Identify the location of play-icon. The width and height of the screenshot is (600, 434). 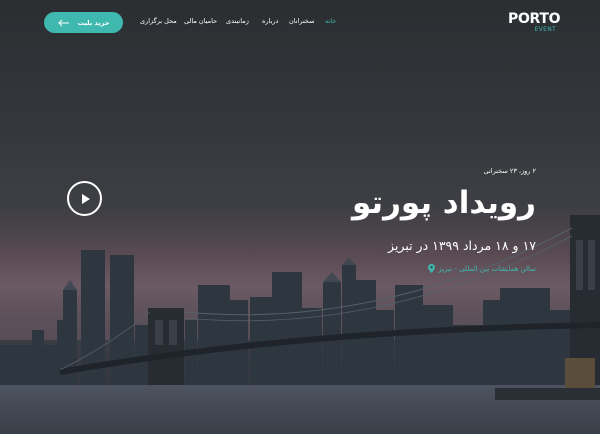
(86, 198).